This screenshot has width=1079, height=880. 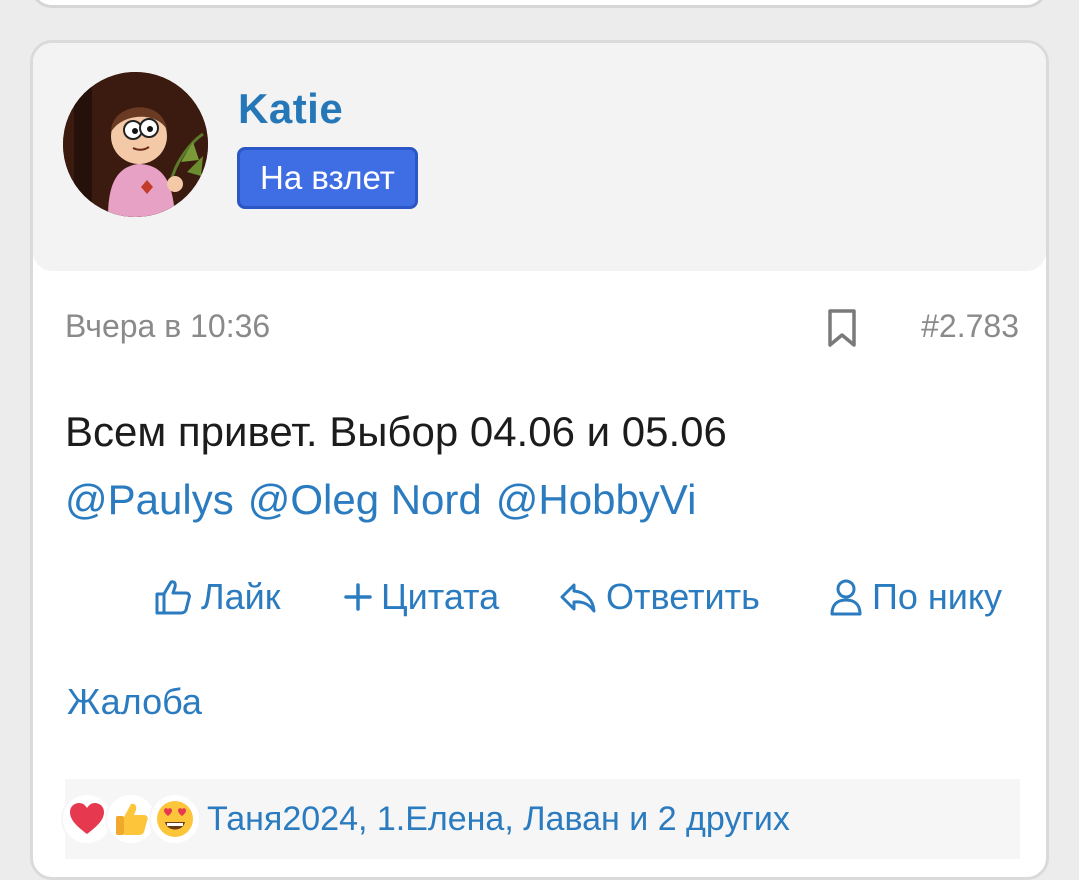 What do you see at coordinates (168, 326) in the screenshot?
I see `post-date: Вчера в 10:36` at bounding box center [168, 326].